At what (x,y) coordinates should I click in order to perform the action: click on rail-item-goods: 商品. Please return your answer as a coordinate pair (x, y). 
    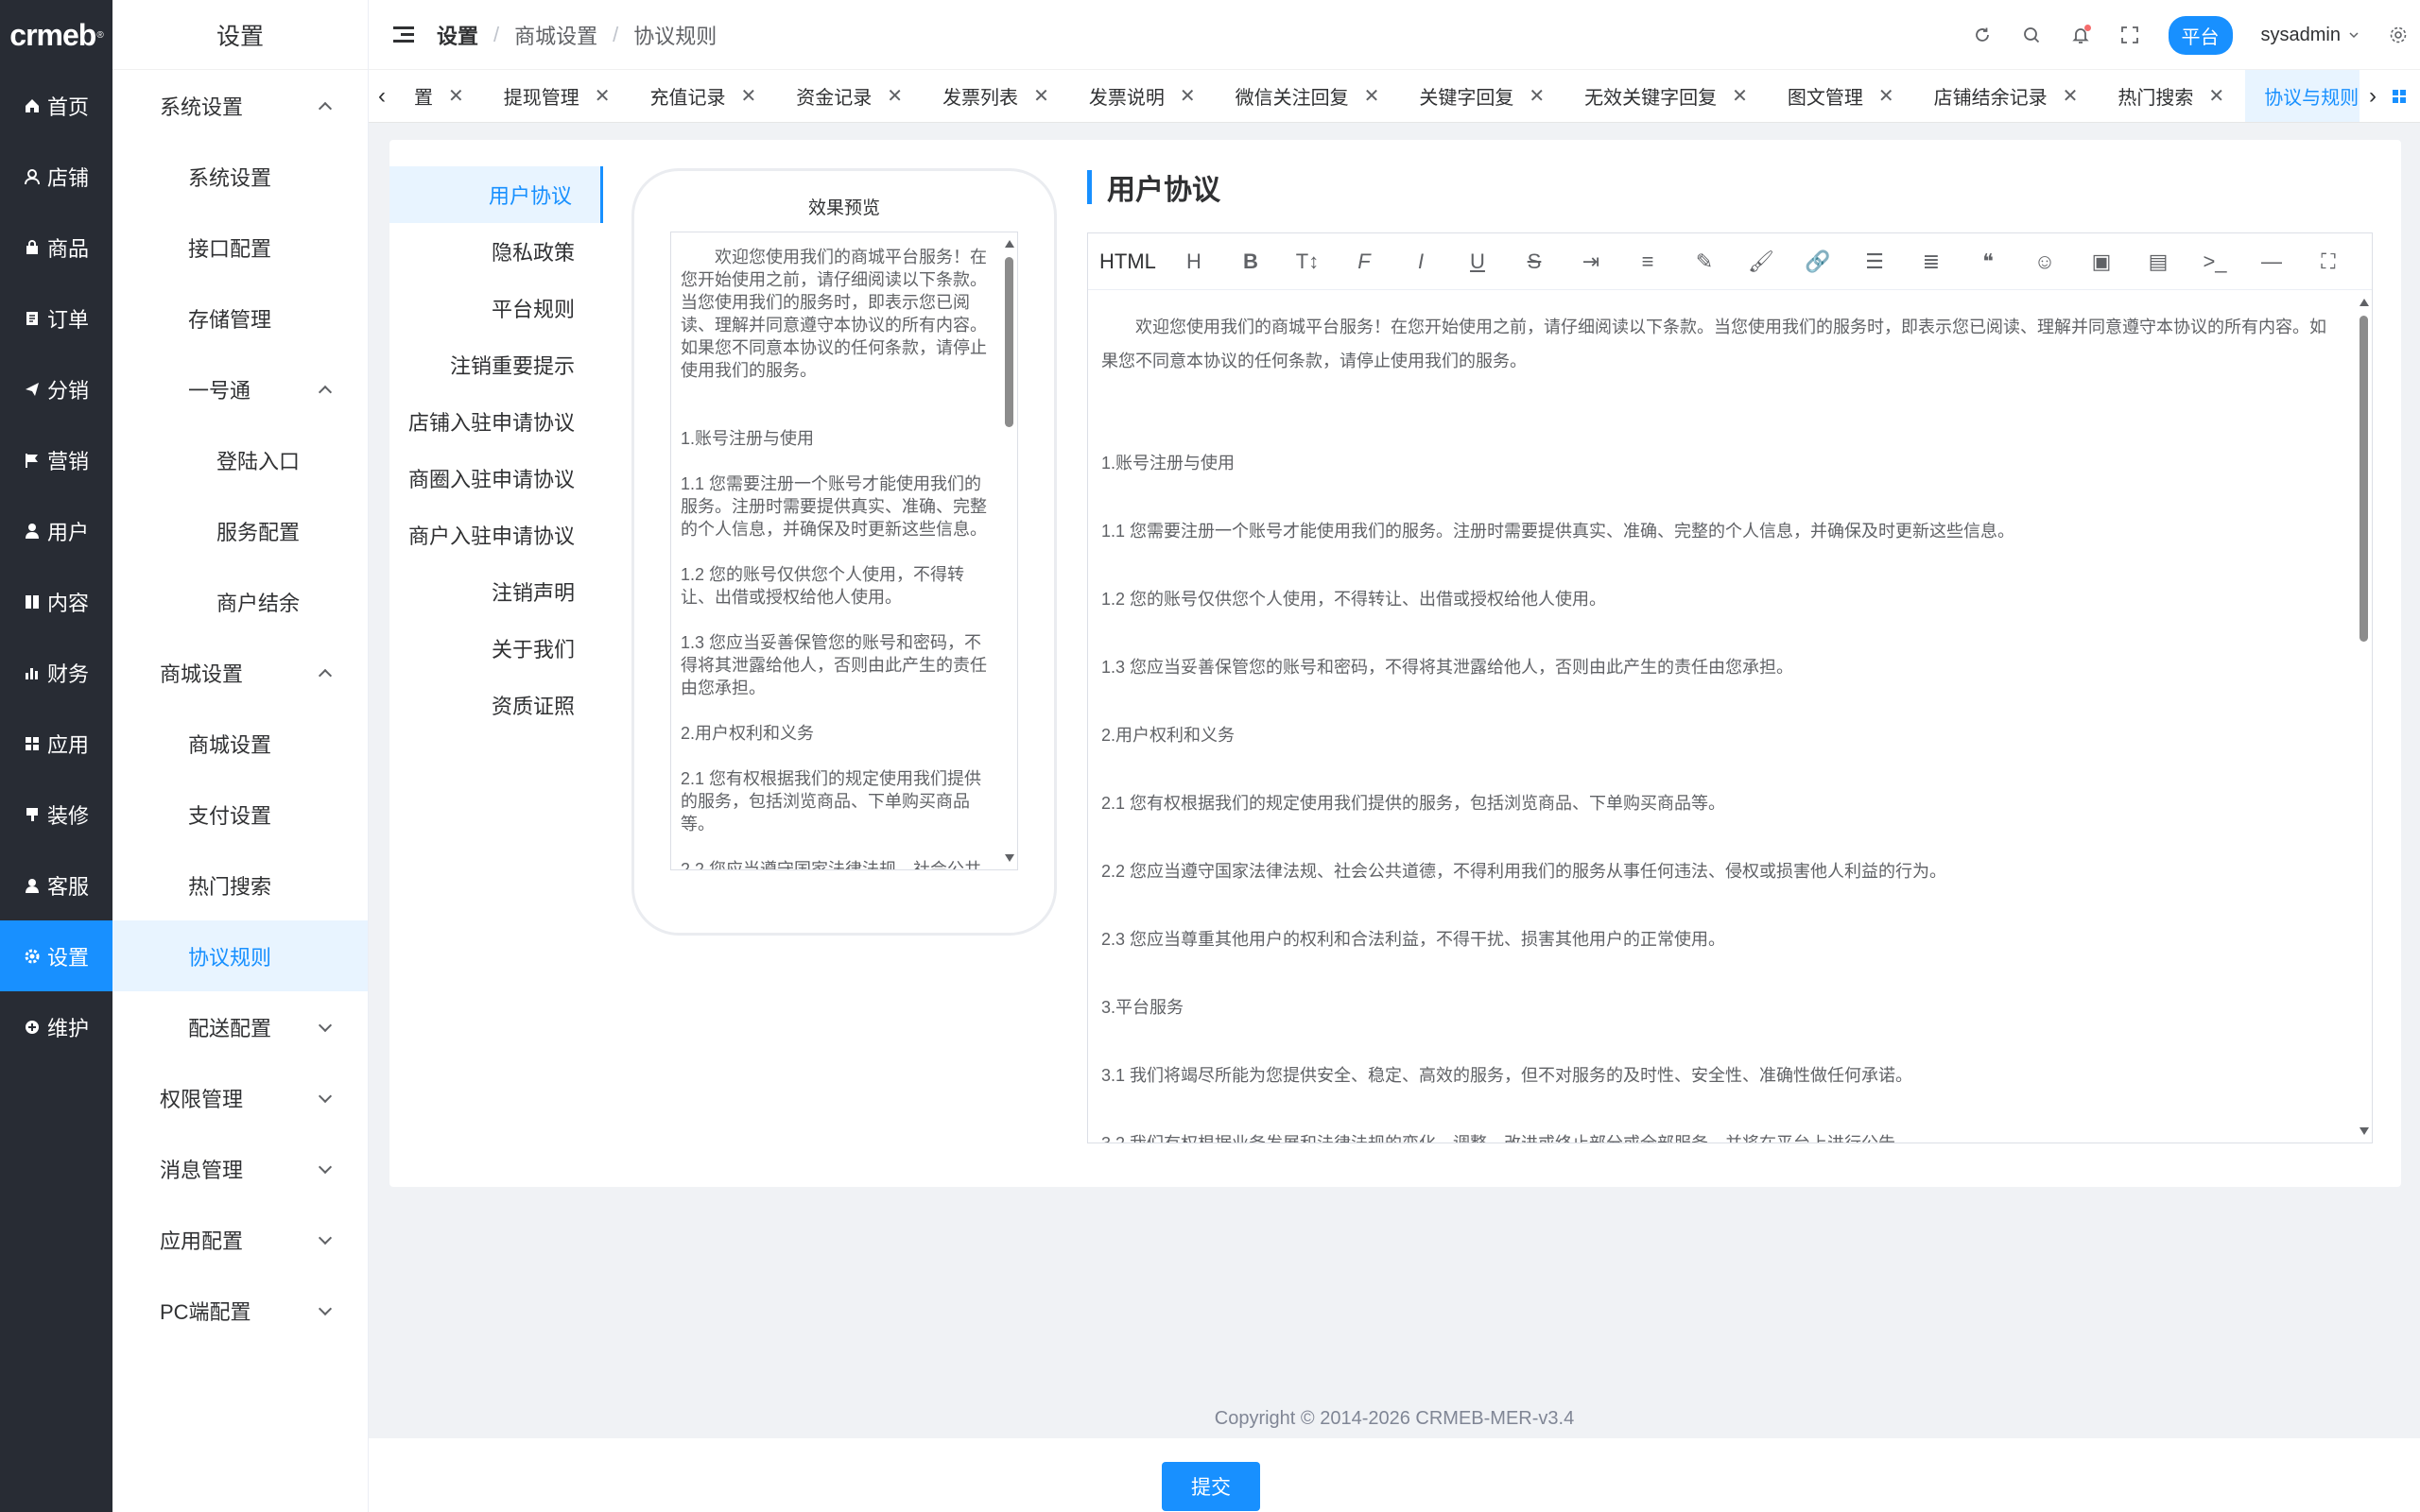
    Looking at the image, I should click on (56, 247).